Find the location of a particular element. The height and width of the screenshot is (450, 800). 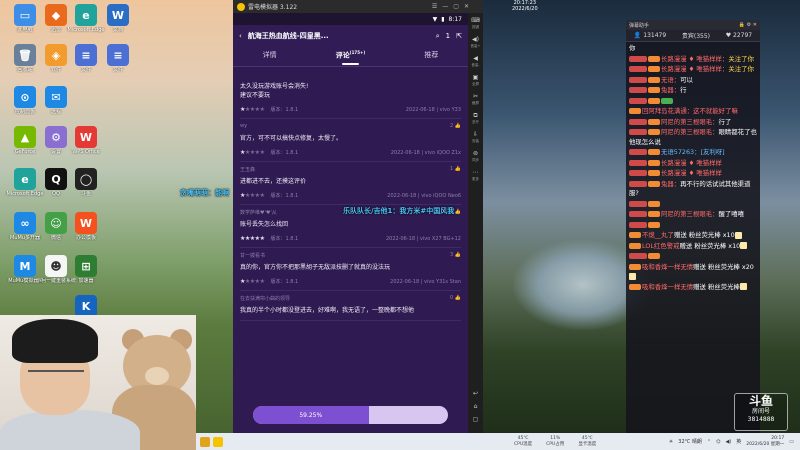

like-button: 2 👍 is located at coordinates (455, 127).